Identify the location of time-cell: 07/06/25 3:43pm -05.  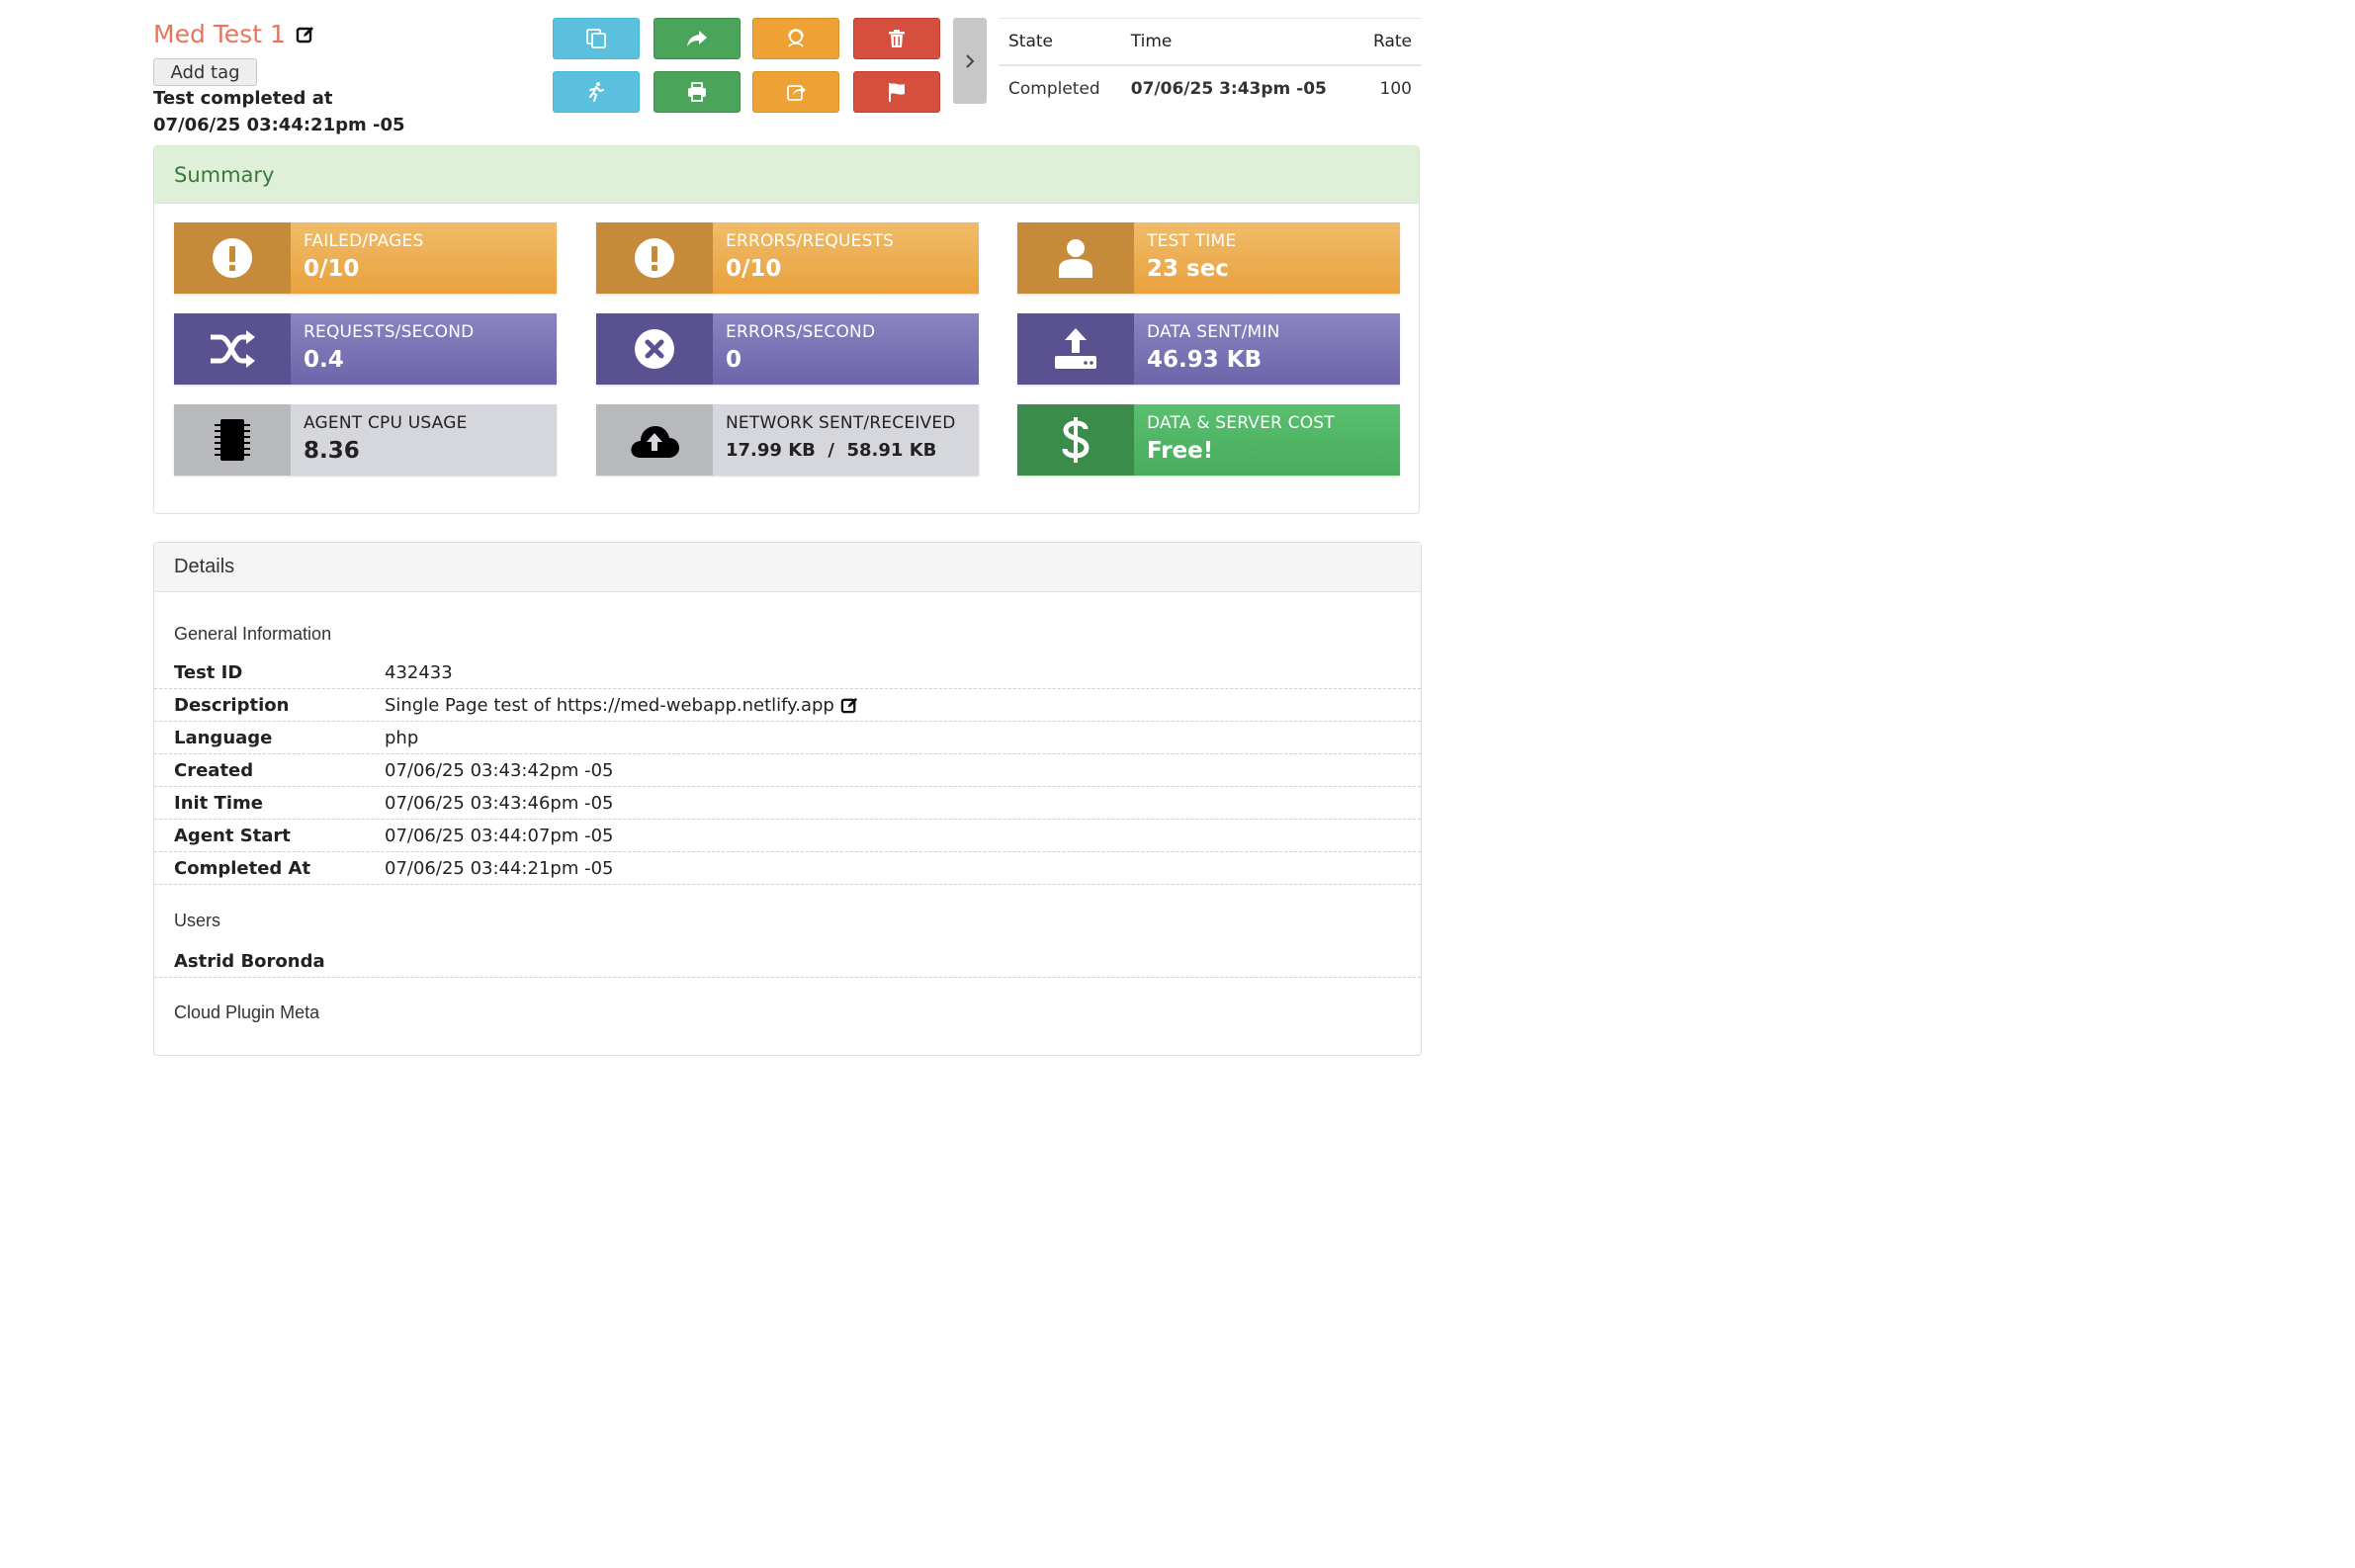
(1228, 88).